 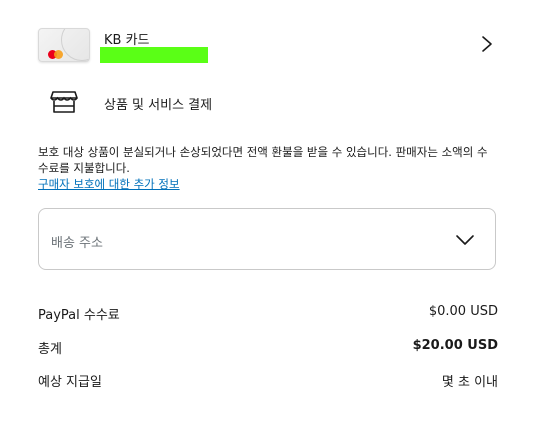 What do you see at coordinates (79, 315) in the screenshot?
I see `paypal-fee-label: PayPal 수수료` at bounding box center [79, 315].